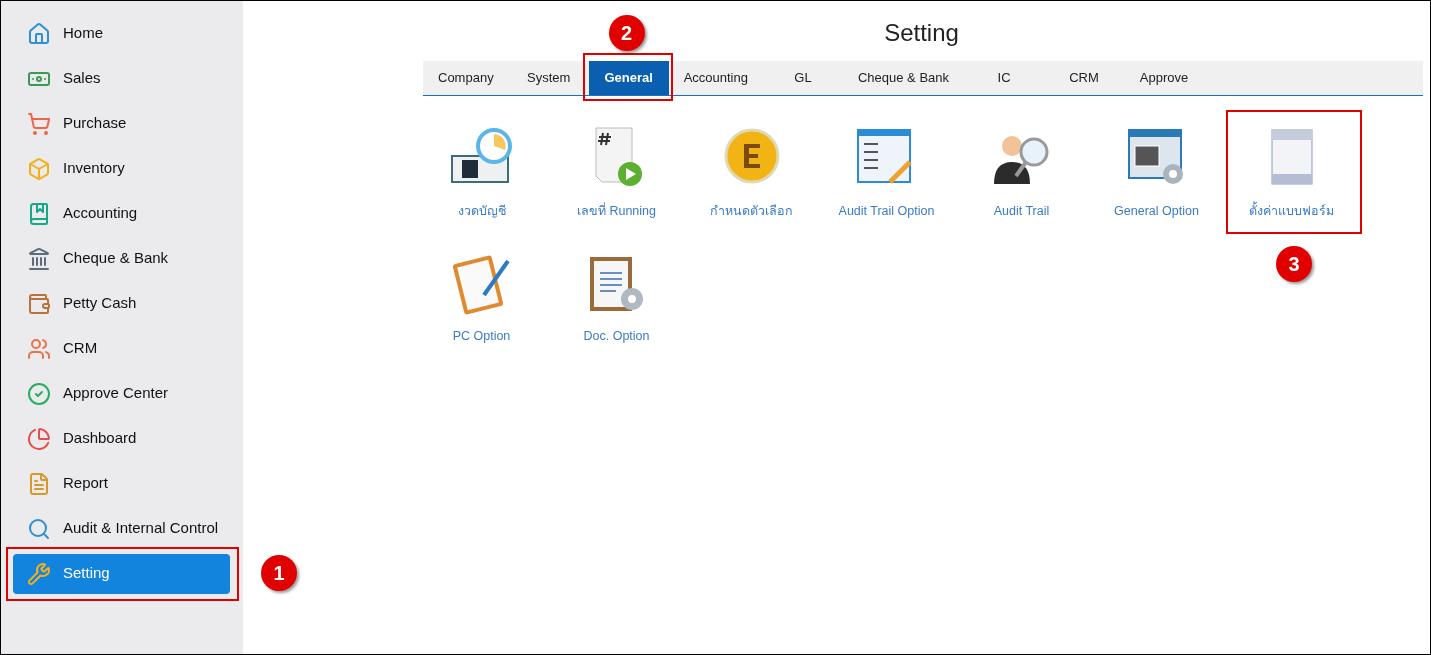 The width and height of the screenshot is (1431, 655). What do you see at coordinates (39, 348) in the screenshot?
I see `people-icon` at bounding box center [39, 348].